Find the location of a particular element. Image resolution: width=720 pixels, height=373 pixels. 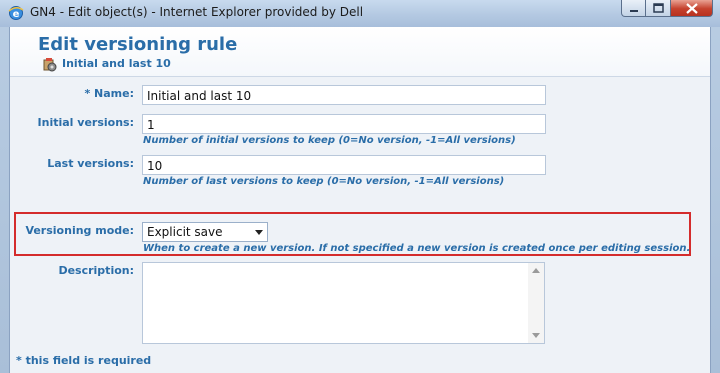

close-button is located at coordinates (692, 8).